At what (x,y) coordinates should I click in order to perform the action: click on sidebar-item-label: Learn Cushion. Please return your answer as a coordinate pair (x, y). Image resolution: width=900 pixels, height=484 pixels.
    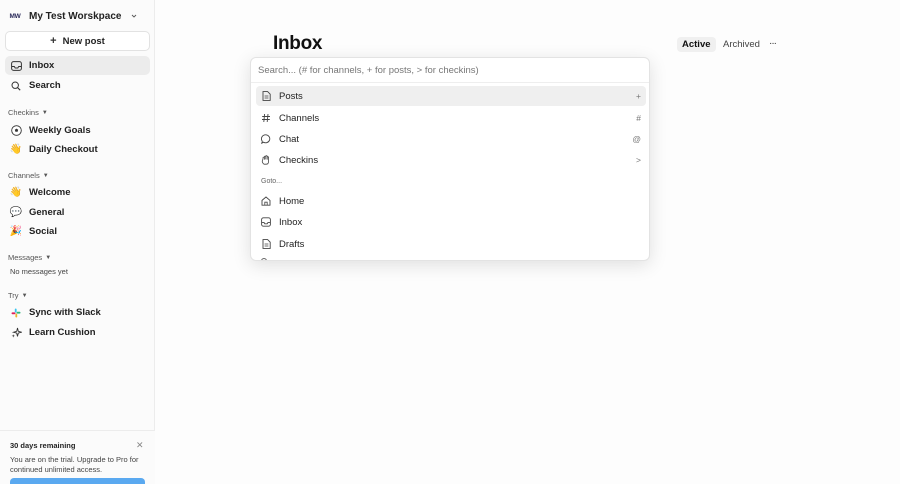
    Looking at the image, I should click on (62, 332).